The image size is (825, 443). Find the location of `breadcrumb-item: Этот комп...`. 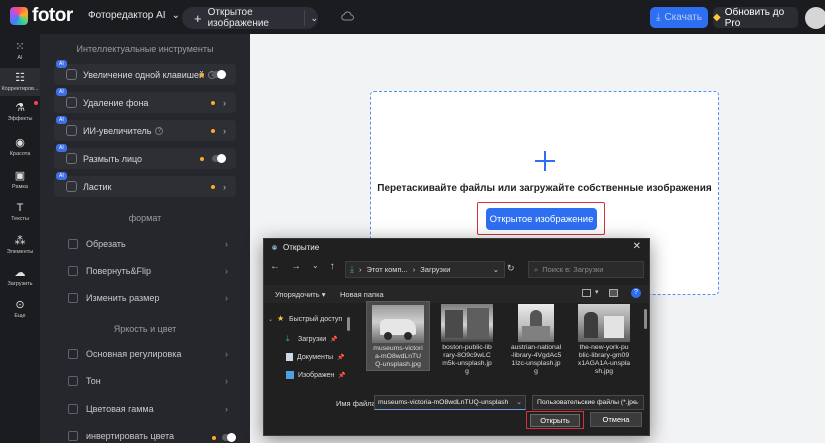

breadcrumb-item: Этот комп... is located at coordinates (386, 269).